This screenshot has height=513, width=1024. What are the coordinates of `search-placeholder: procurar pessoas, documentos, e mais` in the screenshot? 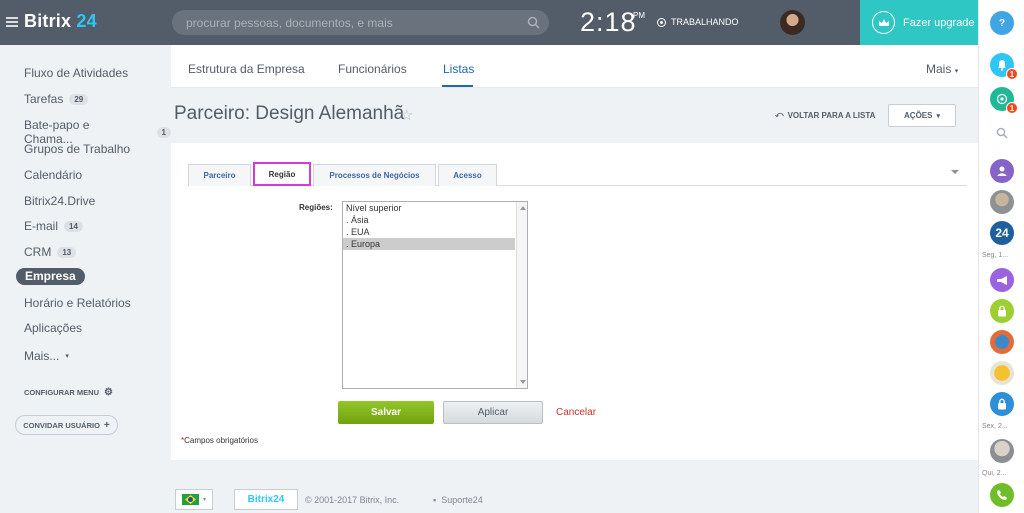 It's located at (289, 23).